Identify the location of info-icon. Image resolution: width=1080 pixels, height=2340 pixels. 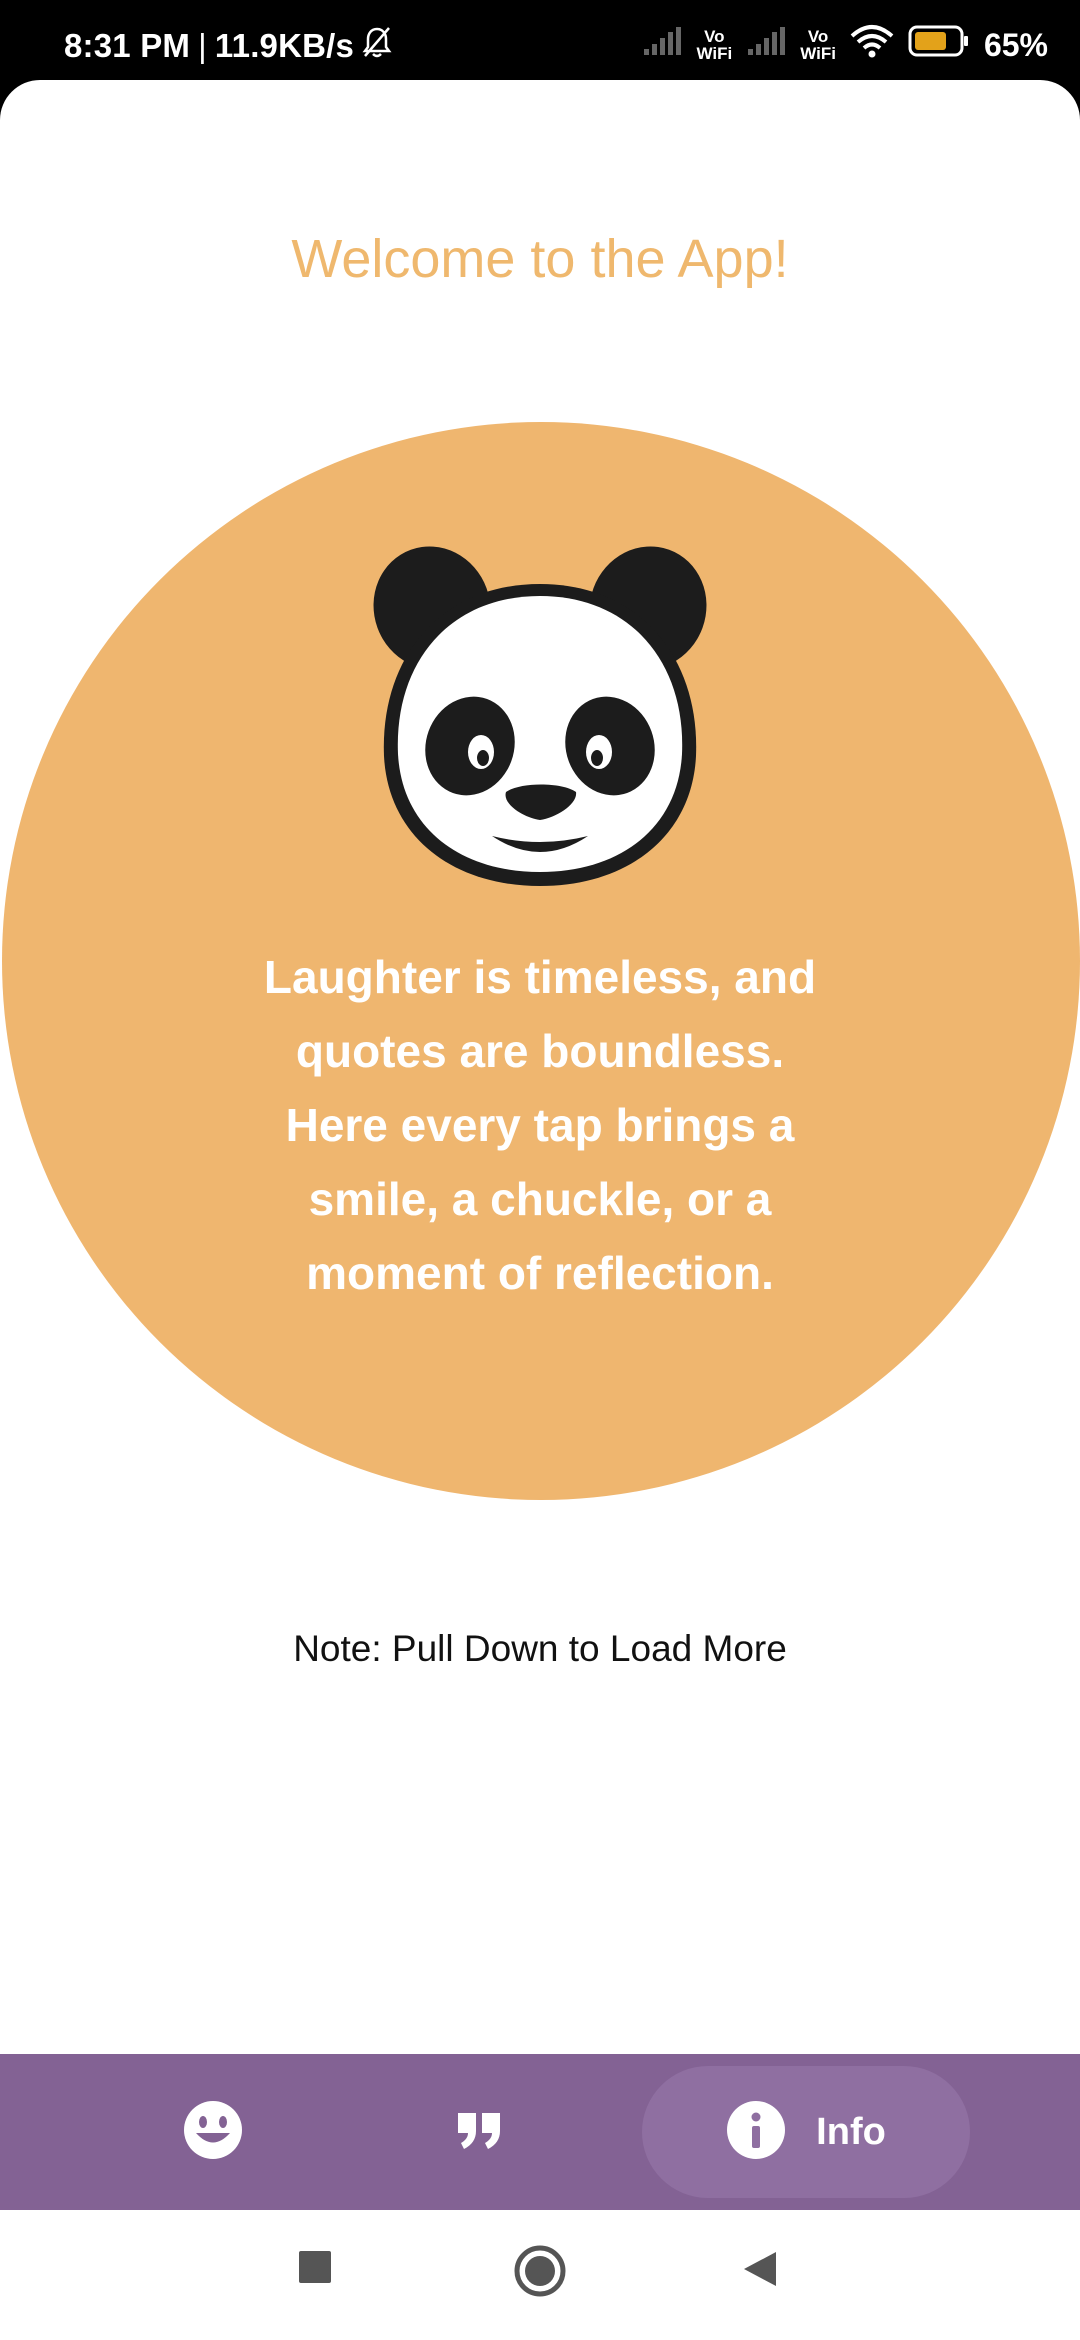
(756, 2132).